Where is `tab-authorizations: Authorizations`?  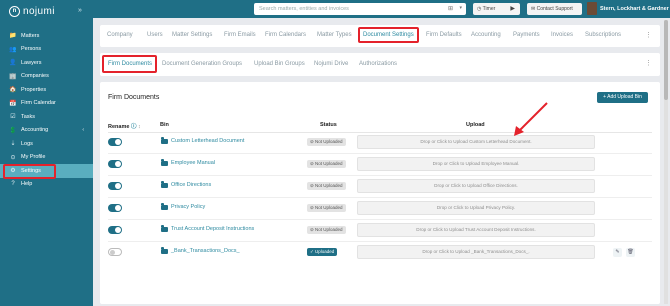
tab-authorizations: Authorizations is located at coordinates (378, 64).